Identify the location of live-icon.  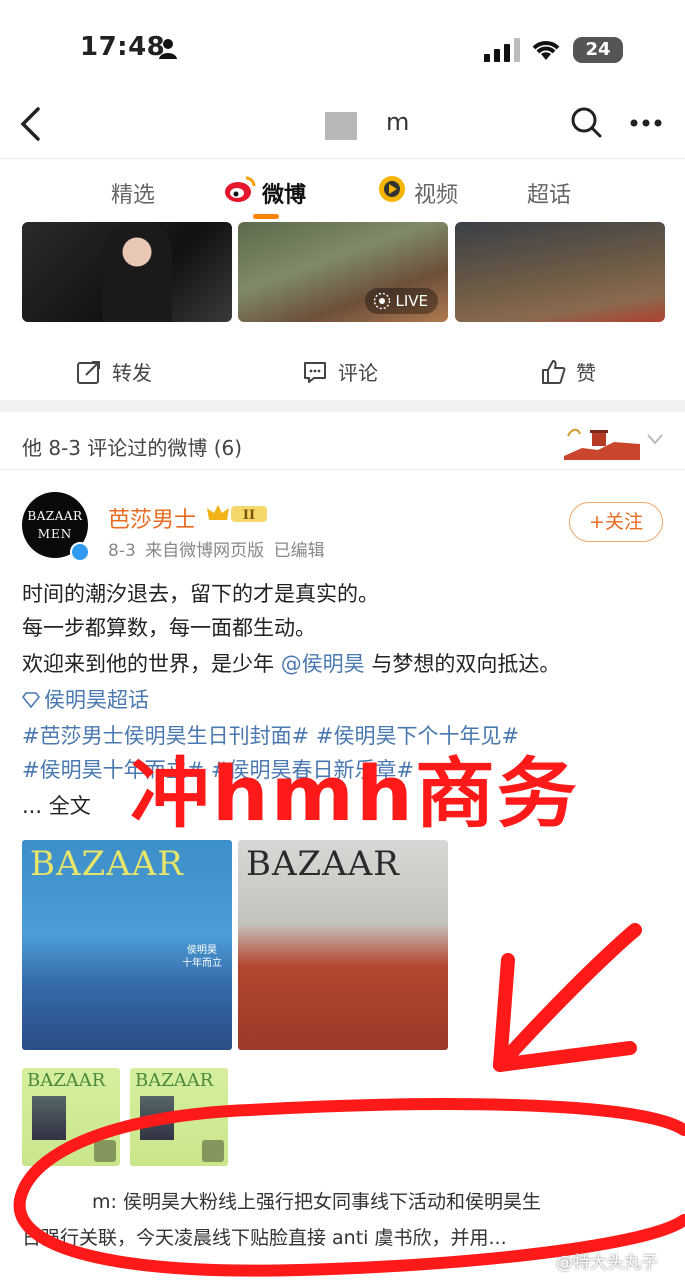
(382, 301).